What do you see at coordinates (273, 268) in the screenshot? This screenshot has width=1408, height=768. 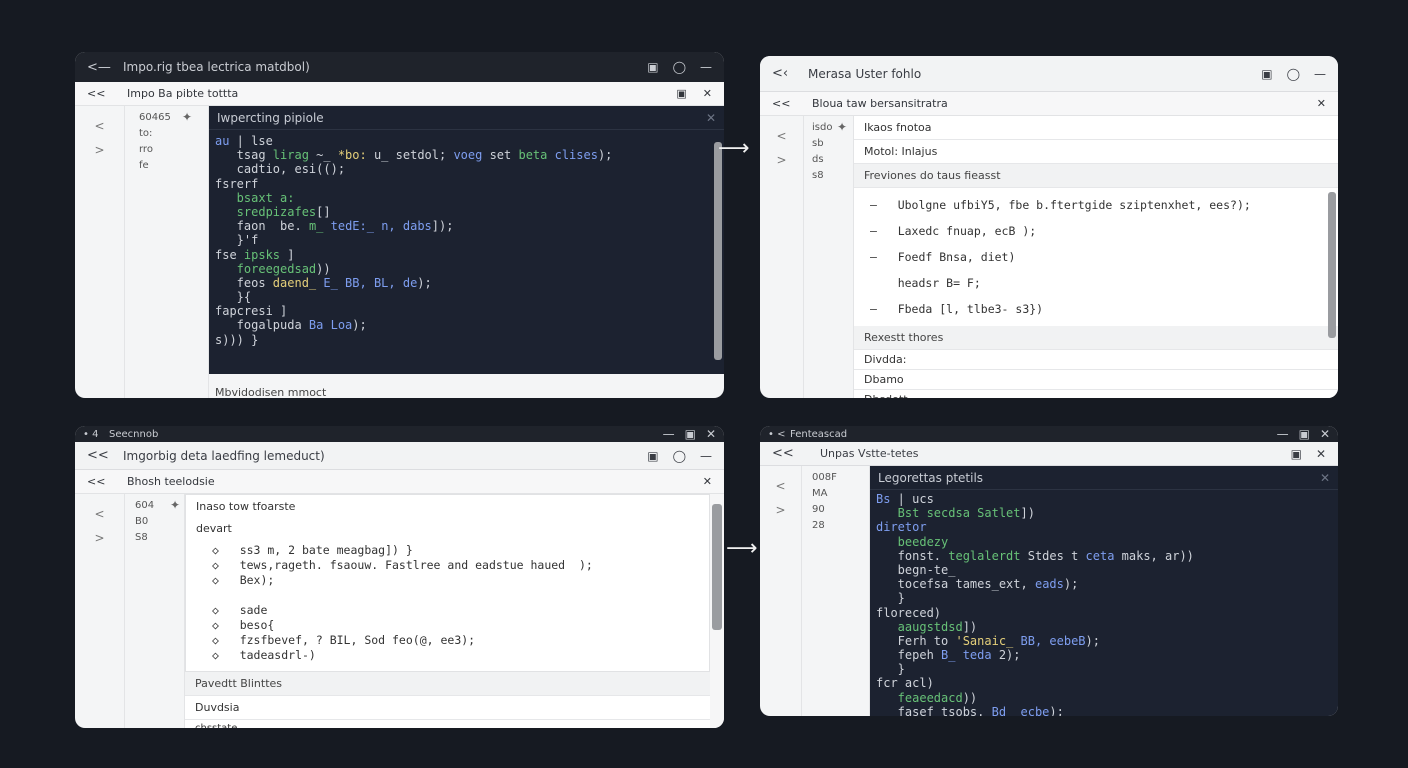 I see `code-line: foreegedsad))` at bounding box center [273, 268].